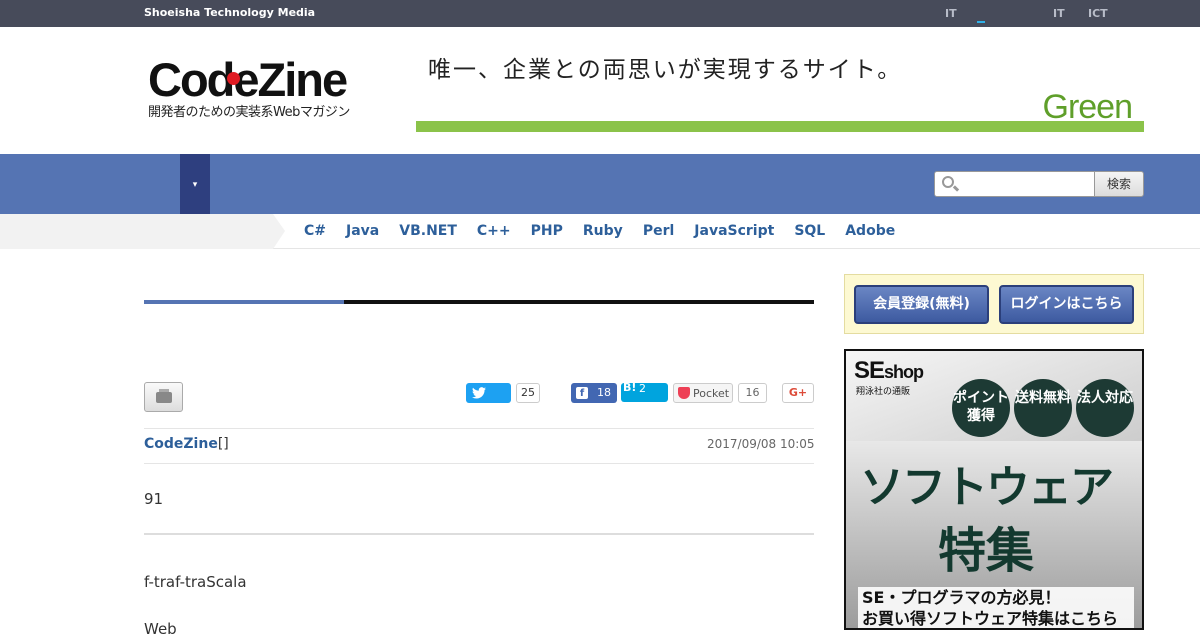 This screenshot has width=1200, height=638. Describe the element at coordinates (600, 184) in the screenshot. I see `main-nav: ▾ 検索` at that location.